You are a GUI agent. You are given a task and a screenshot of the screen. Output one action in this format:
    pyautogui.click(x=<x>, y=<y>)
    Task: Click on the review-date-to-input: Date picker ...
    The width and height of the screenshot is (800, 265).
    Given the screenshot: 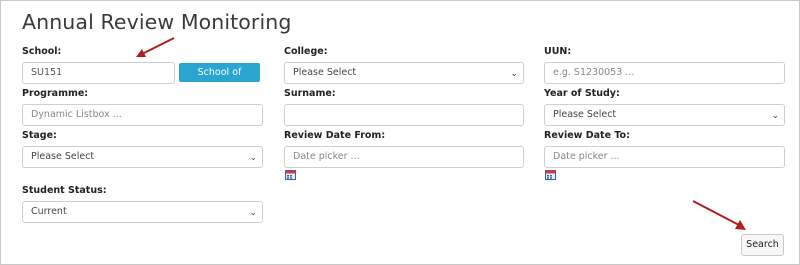 What is the action you would take?
    pyautogui.click(x=664, y=157)
    